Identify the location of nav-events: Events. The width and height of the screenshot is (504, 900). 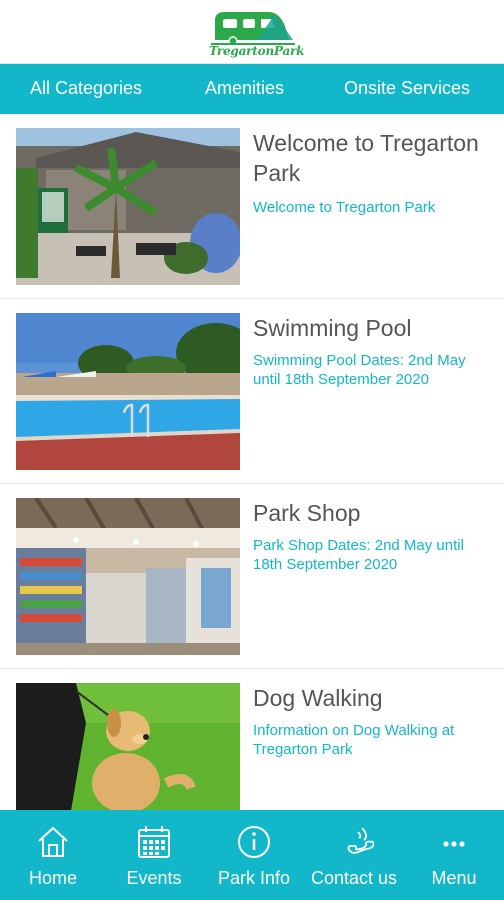
(154, 855).